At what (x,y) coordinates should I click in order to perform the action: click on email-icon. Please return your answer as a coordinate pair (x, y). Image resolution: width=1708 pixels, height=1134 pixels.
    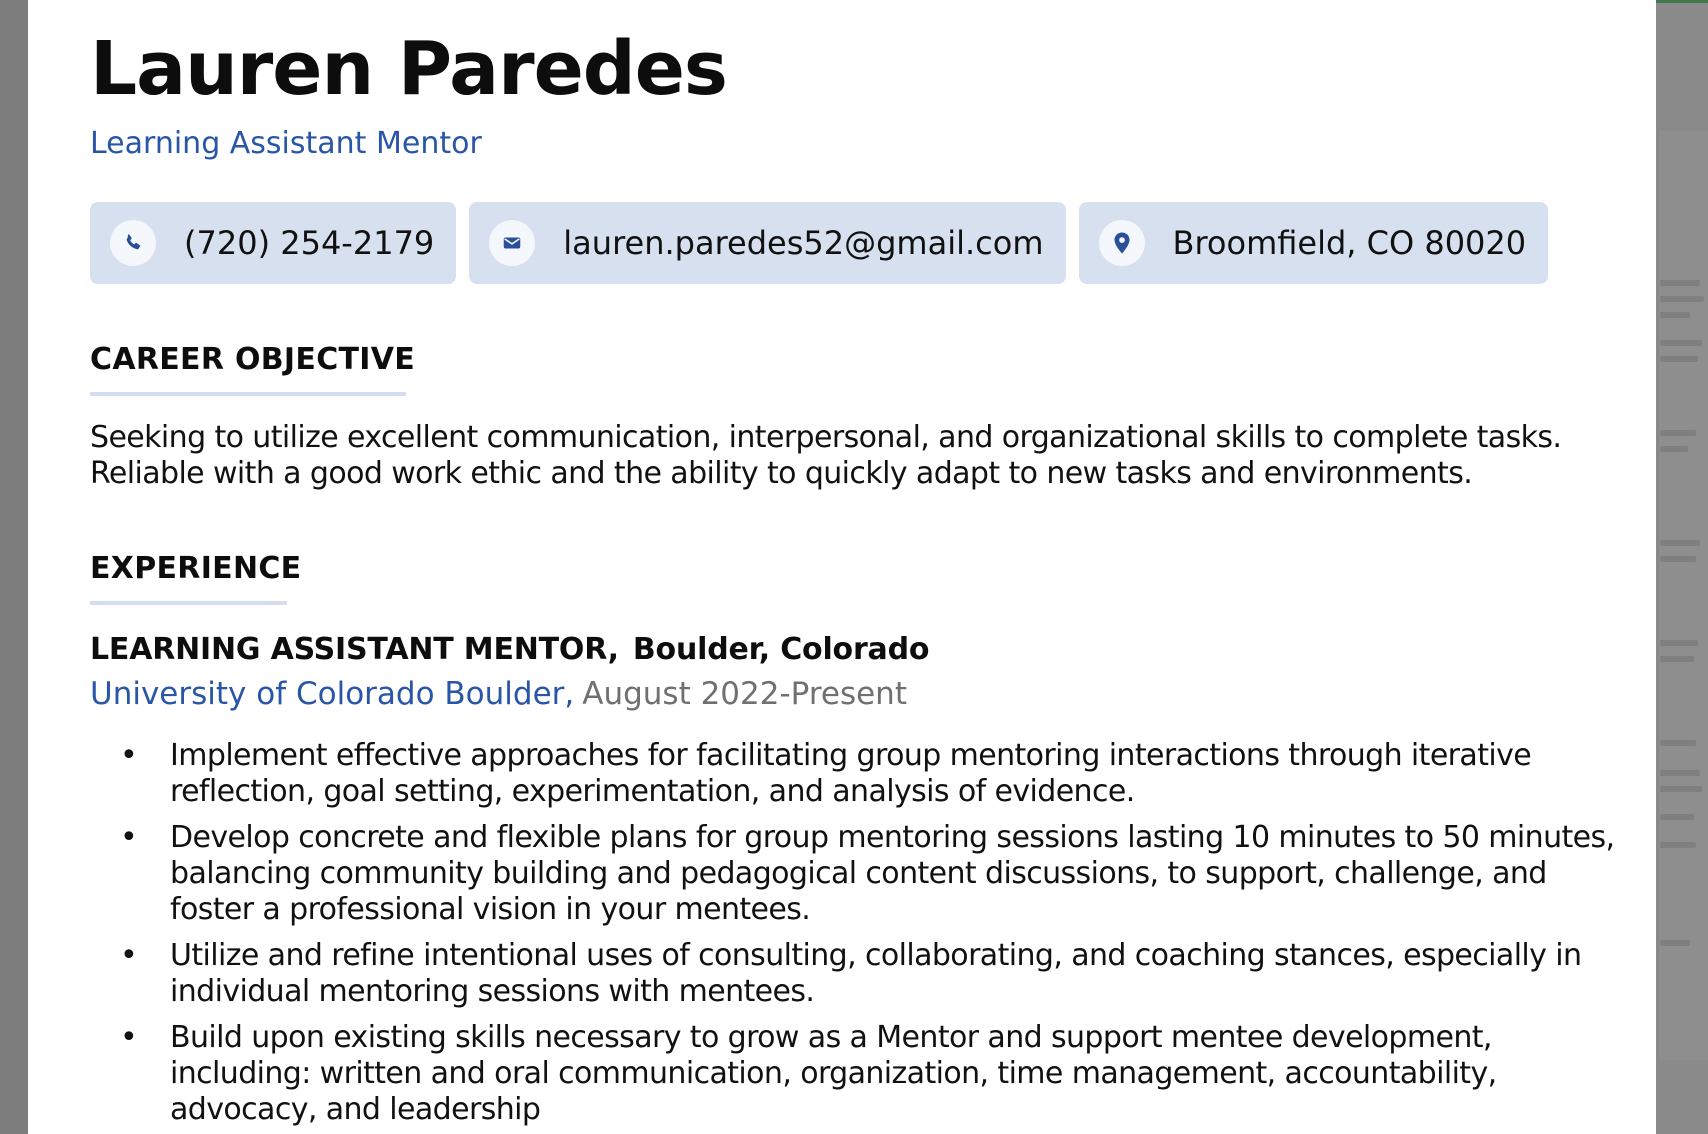
    Looking at the image, I should click on (512, 243).